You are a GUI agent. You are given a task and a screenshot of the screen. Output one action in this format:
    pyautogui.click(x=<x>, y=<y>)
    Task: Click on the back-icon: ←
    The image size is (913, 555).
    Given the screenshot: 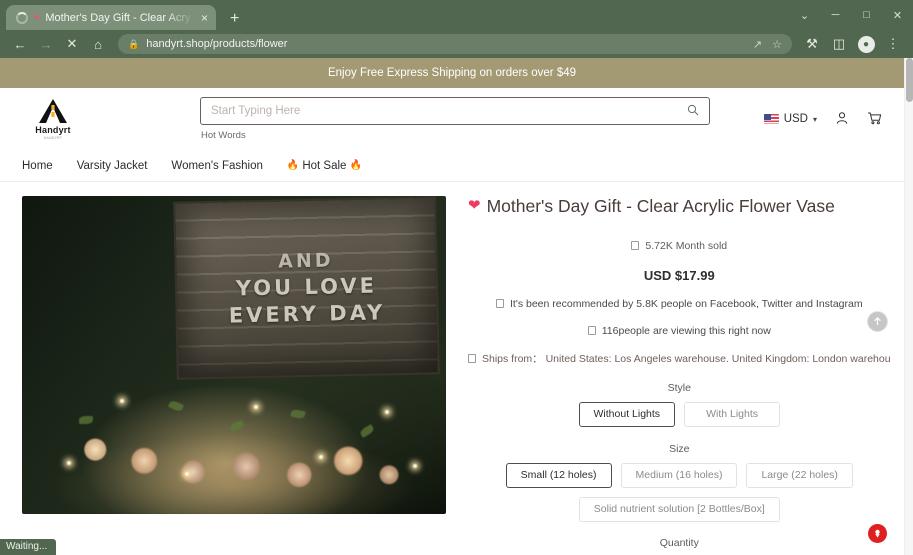 What is the action you would take?
    pyautogui.click(x=20, y=44)
    